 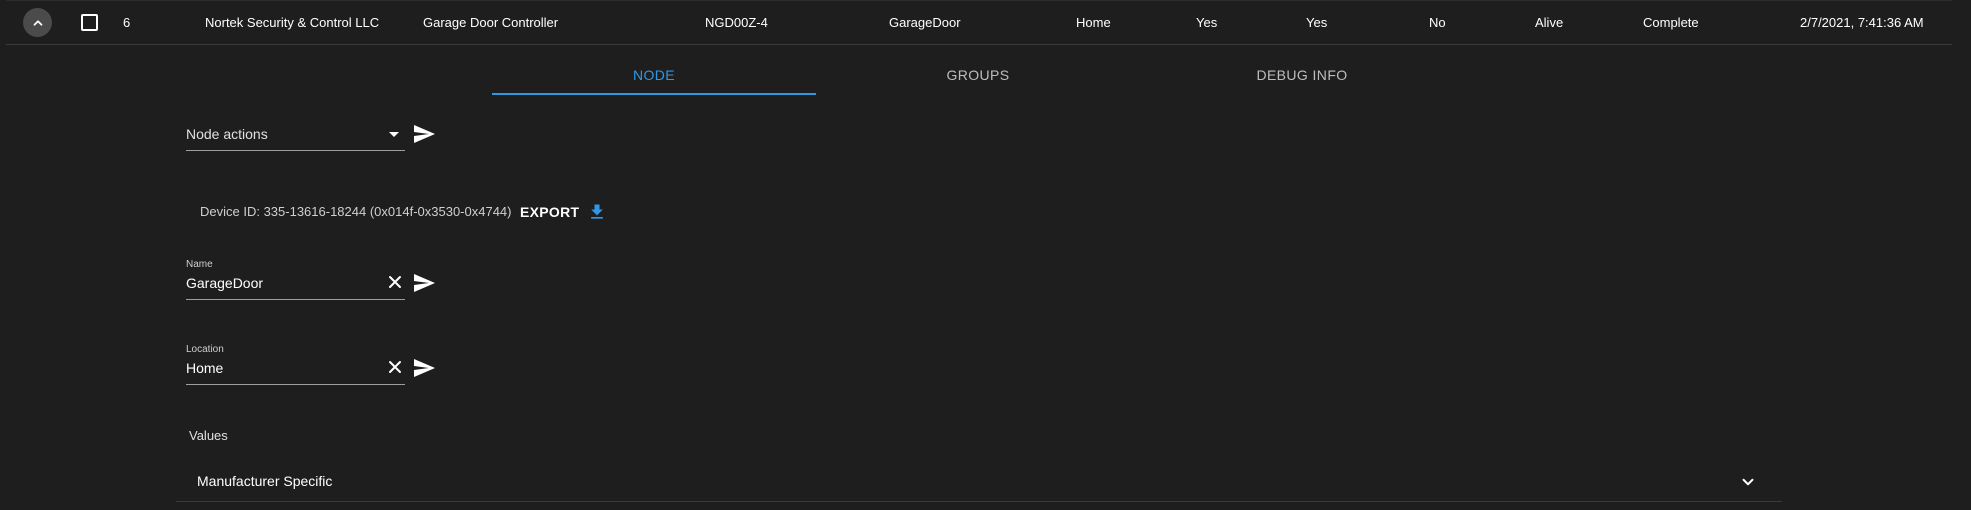 I want to click on product-cell: Garage Door Controller, so click(x=491, y=22).